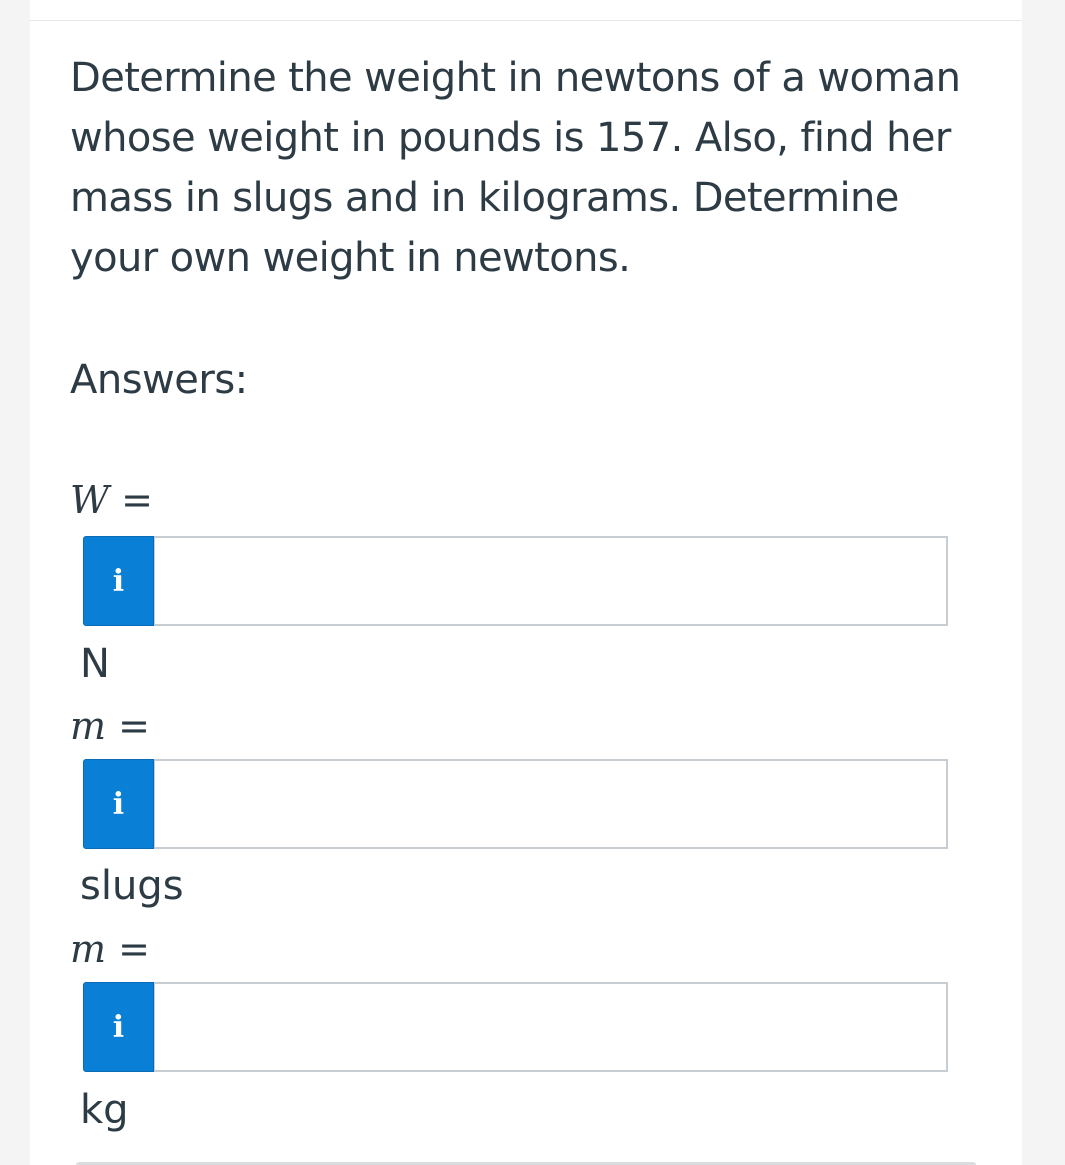 This screenshot has height=1165, width=1065. I want to click on mass-kg-answer-group: i, so click(515, 1027).